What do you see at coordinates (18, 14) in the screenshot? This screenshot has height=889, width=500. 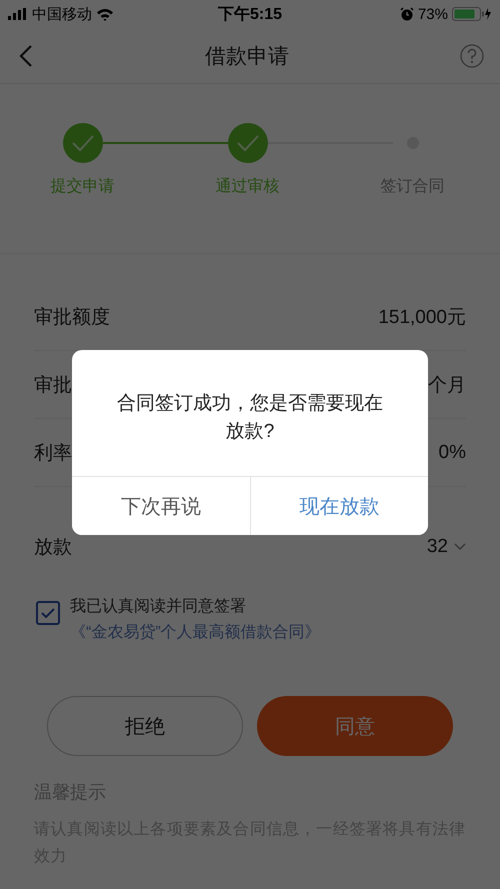 I see `signal-icon` at bounding box center [18, 14].